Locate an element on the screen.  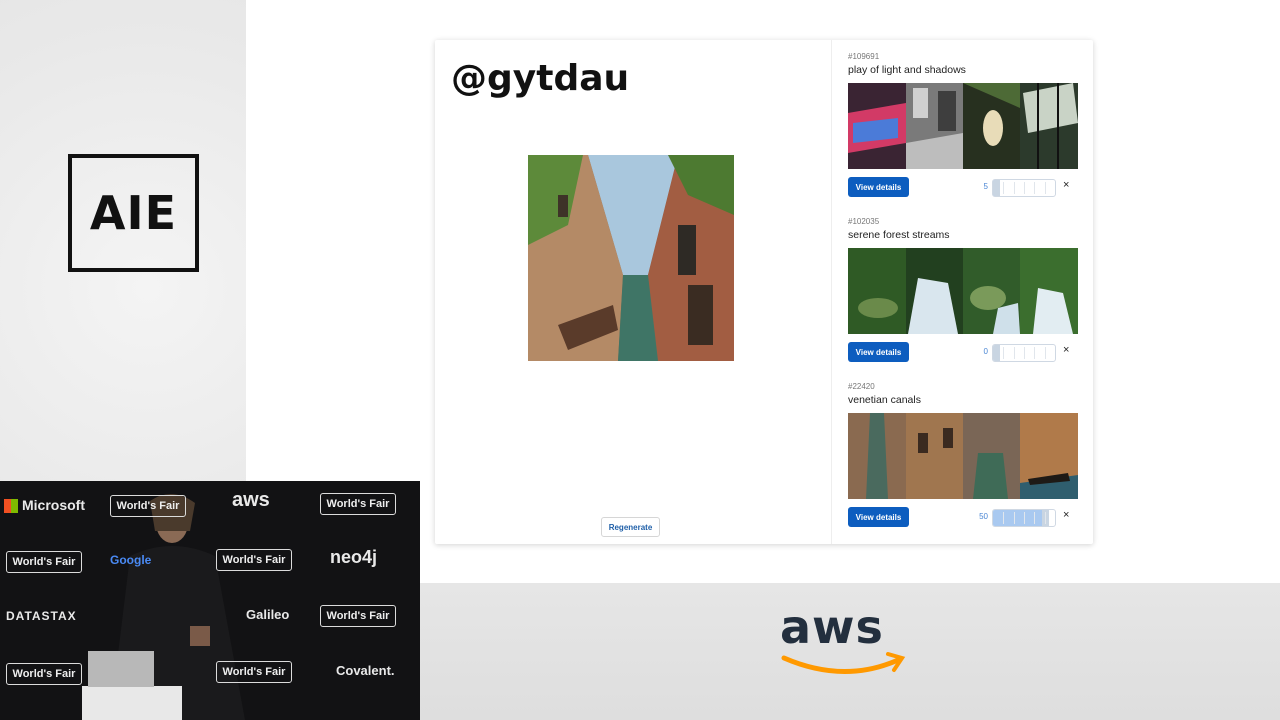
aie-logo-text: AIE is located at coordinates (133, 213).